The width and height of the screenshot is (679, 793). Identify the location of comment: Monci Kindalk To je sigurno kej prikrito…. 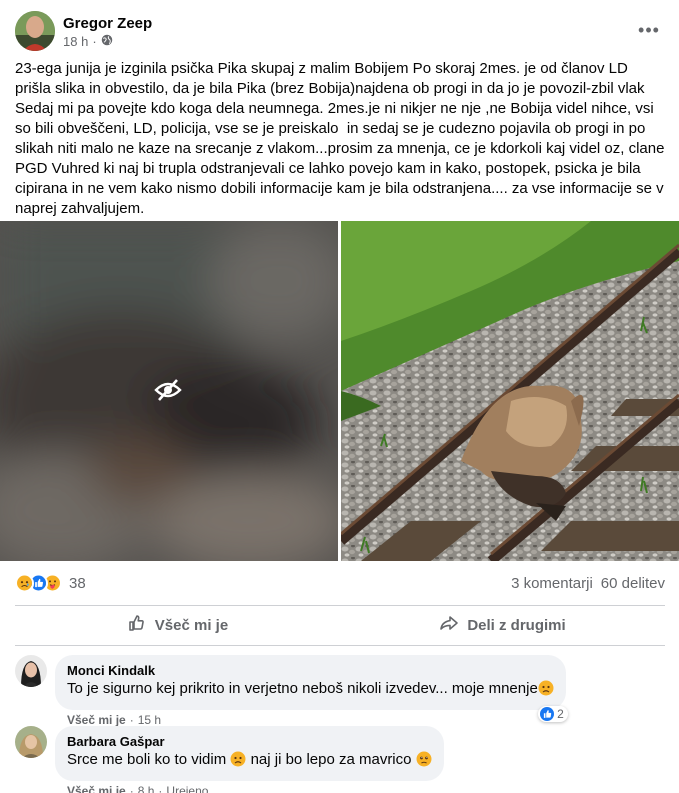
(291, 691).